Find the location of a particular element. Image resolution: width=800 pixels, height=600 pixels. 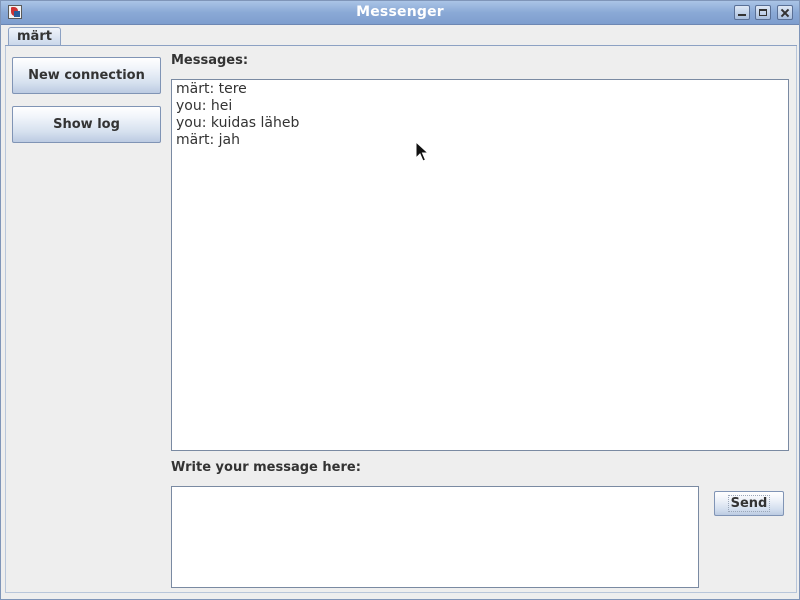

send-button-label: Send is located at coordinates (749, 503).